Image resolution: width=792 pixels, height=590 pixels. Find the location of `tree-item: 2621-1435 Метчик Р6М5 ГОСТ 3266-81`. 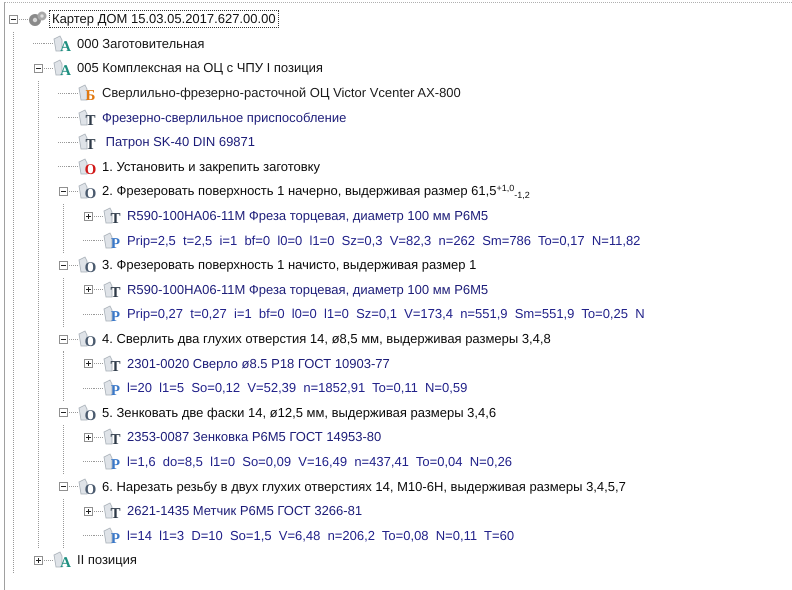

tree-item: 2621-1435 Метчик Р6М5 ГОСТ 3266-81 is located at coordinates (244, 511).